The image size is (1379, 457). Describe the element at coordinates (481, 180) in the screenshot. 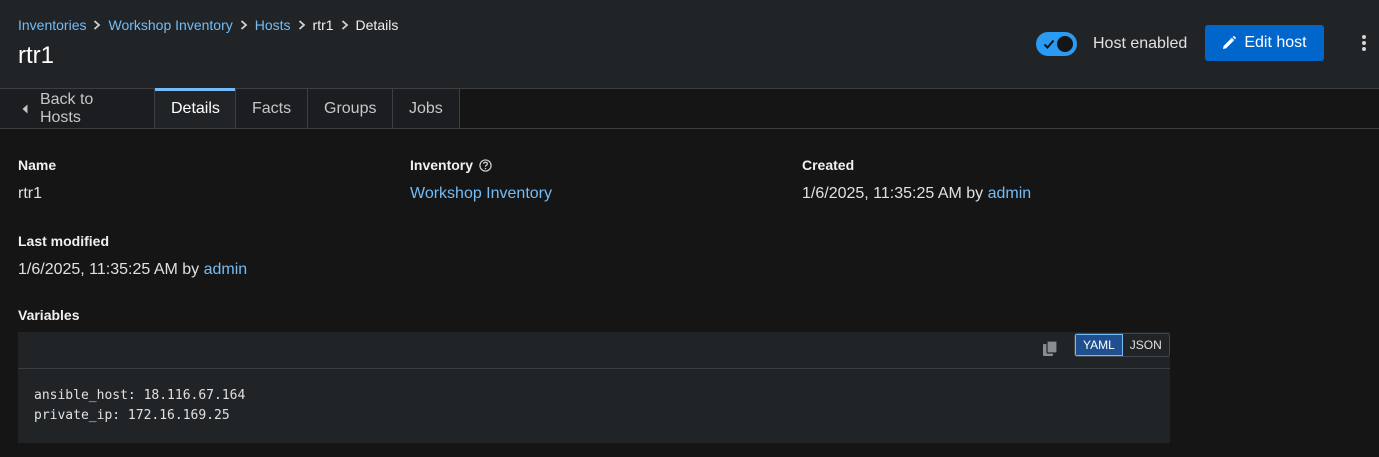

I see `inventory-field: Inventory Workshop Inventory` at that location.